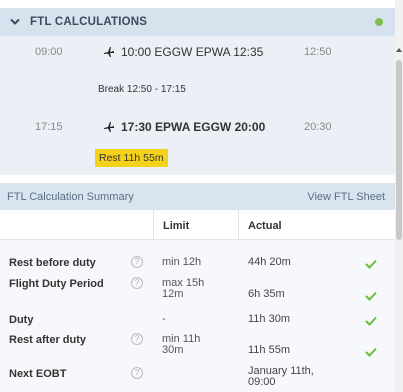  I want to click on column-header-actual: Actual, so click(265, 226).